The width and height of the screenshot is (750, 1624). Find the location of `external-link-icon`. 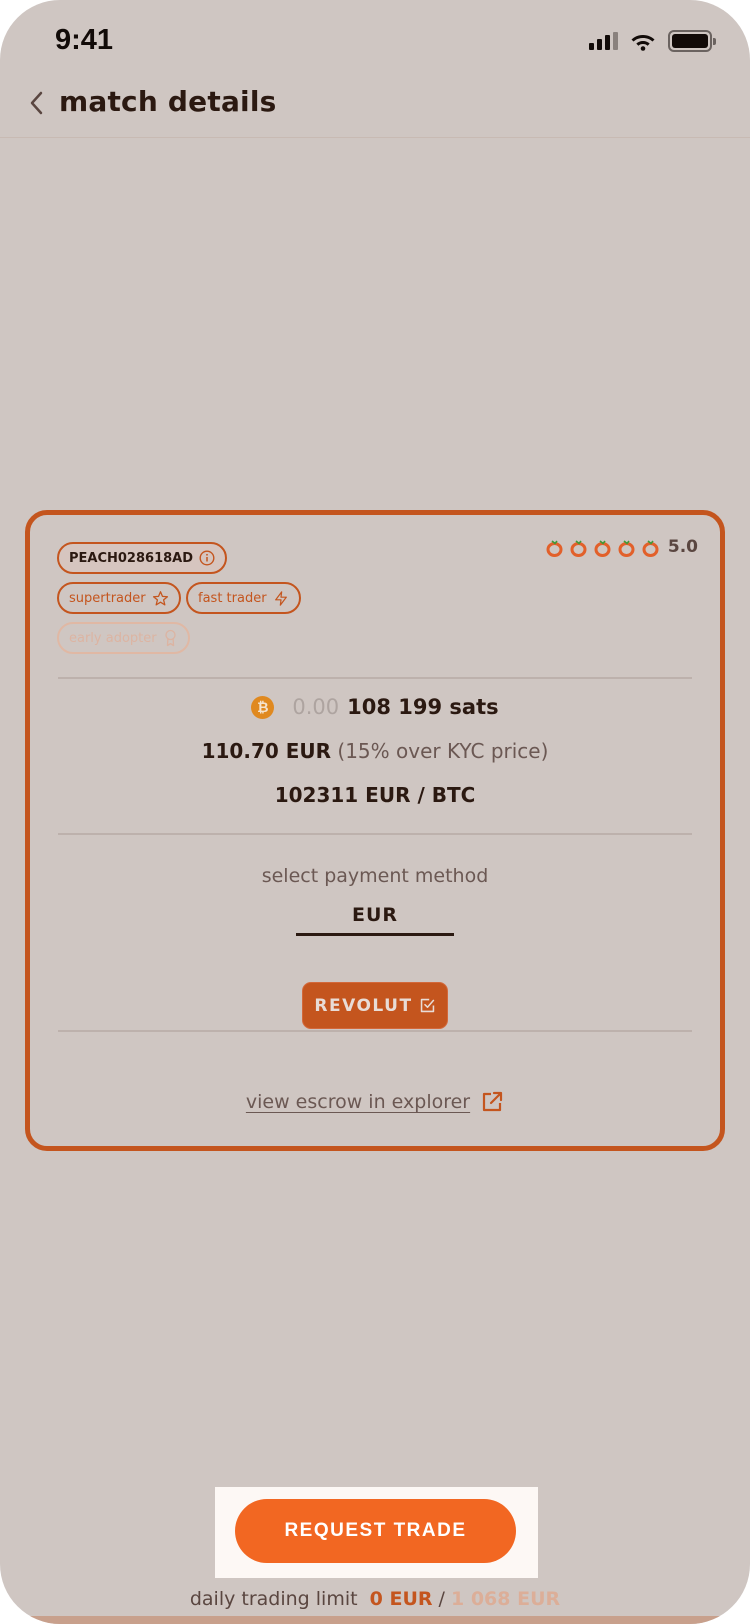

external-link-icon is located at coordinates (493, 1101).